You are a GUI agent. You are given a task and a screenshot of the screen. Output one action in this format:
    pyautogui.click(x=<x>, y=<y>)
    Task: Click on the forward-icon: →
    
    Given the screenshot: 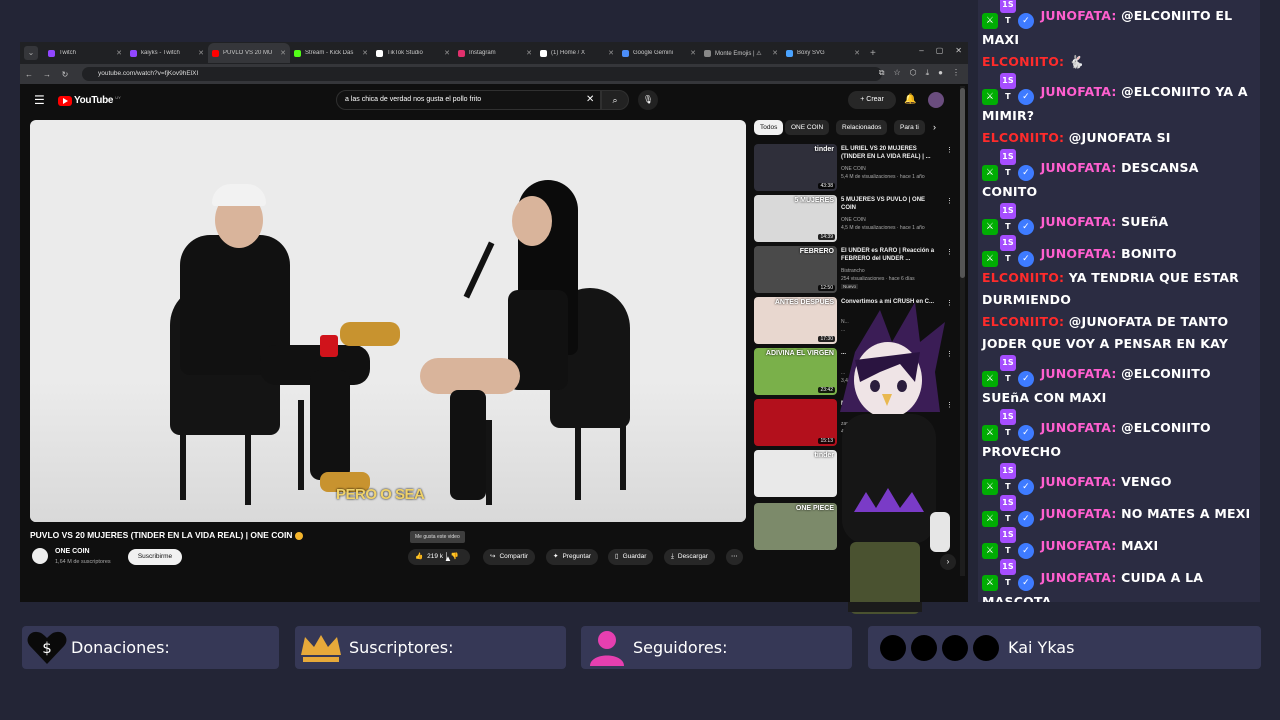 What is the action you would take?
    pyautogui.click(x=47, y=74)
    